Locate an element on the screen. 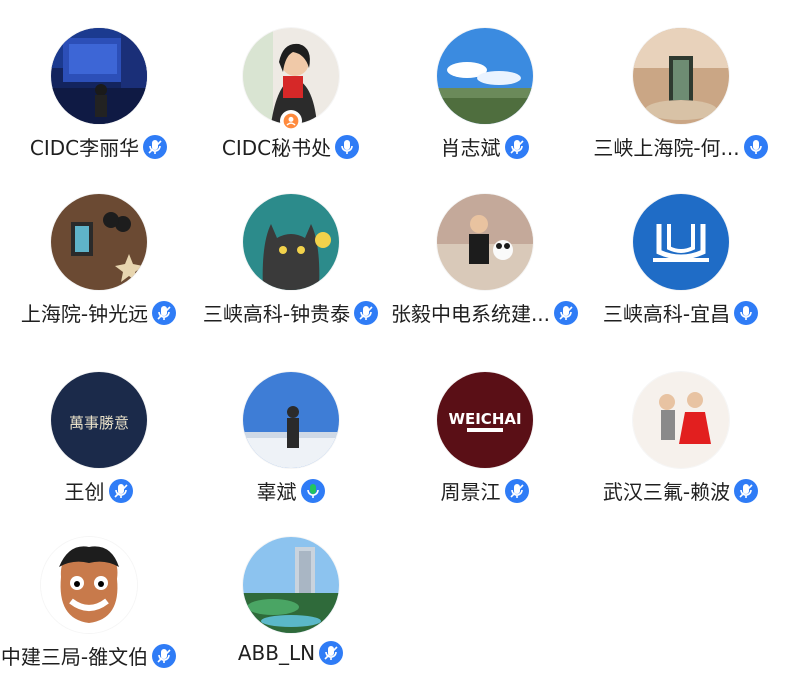 This screenshot has width=788, height=697. avatar-text: WEICHAI is located at coordinates (484, 419).